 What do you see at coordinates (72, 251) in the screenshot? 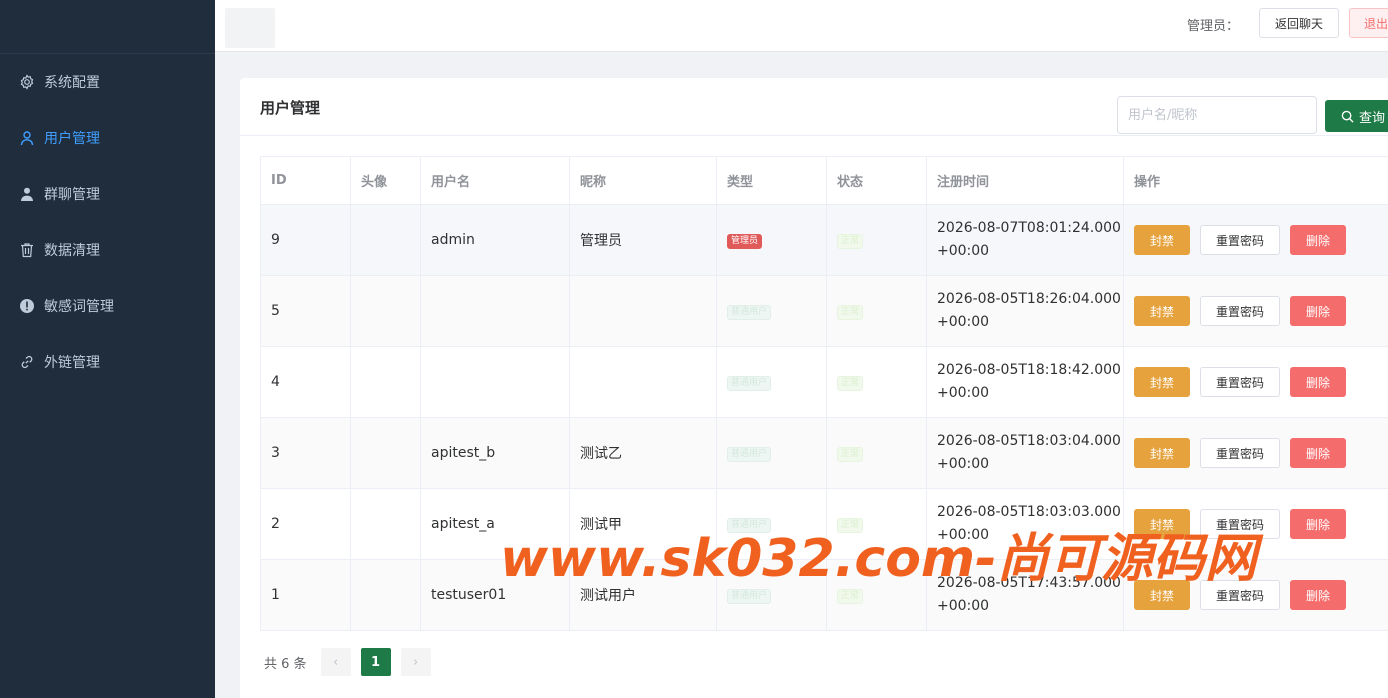
I see `sidebar-item-label: 数据清理` at bounding box center [72, 251].